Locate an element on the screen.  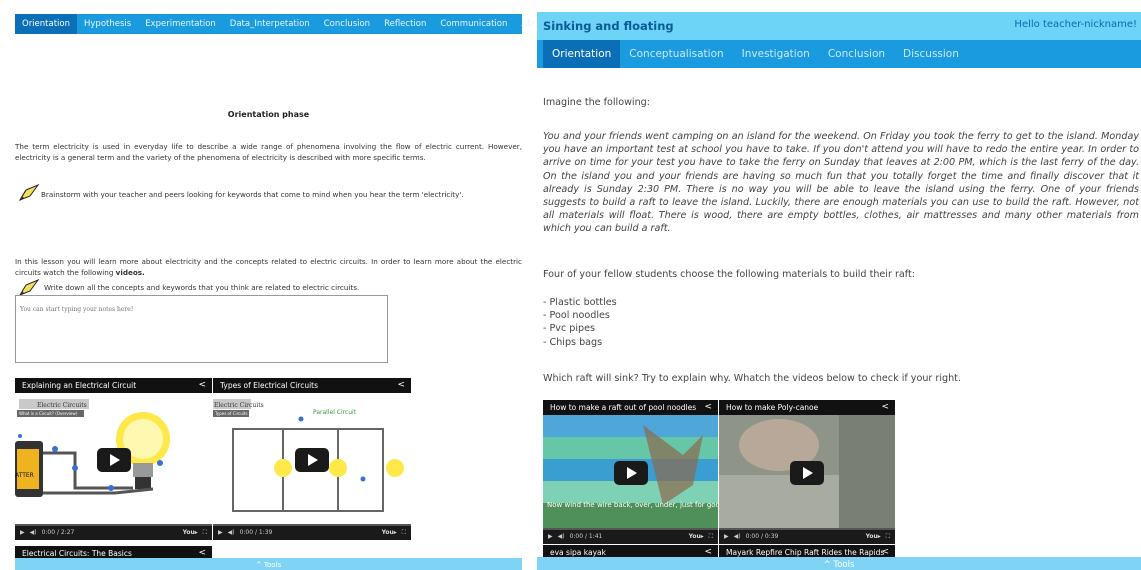
video-controls: ▶ ◀) 0:00 / 1:39 You▸ ⛶ is located at coordinates (312, 533).